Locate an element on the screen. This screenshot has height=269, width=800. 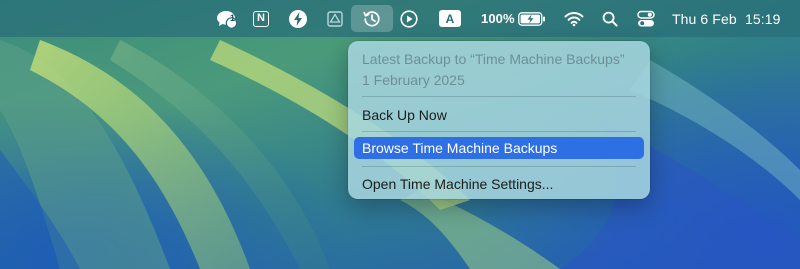
back-up-now-item: Back Up Now is located at coordinates (499, 115).